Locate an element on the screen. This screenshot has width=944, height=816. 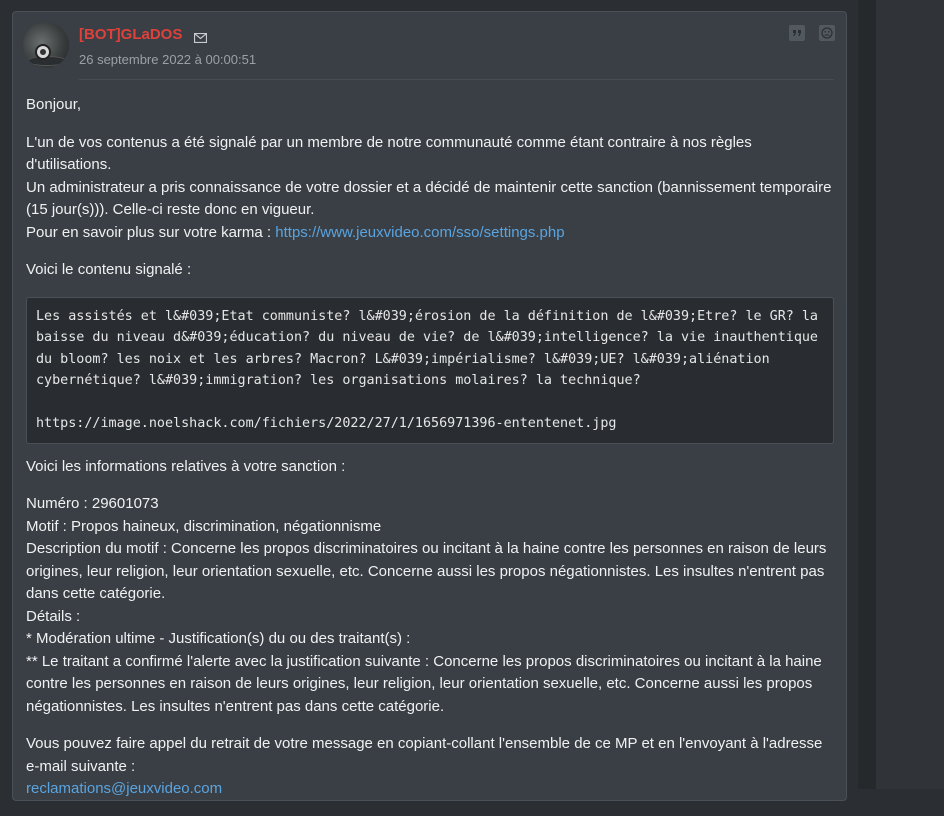
greeting: Bonjour, is located at coordinates (54, 104).